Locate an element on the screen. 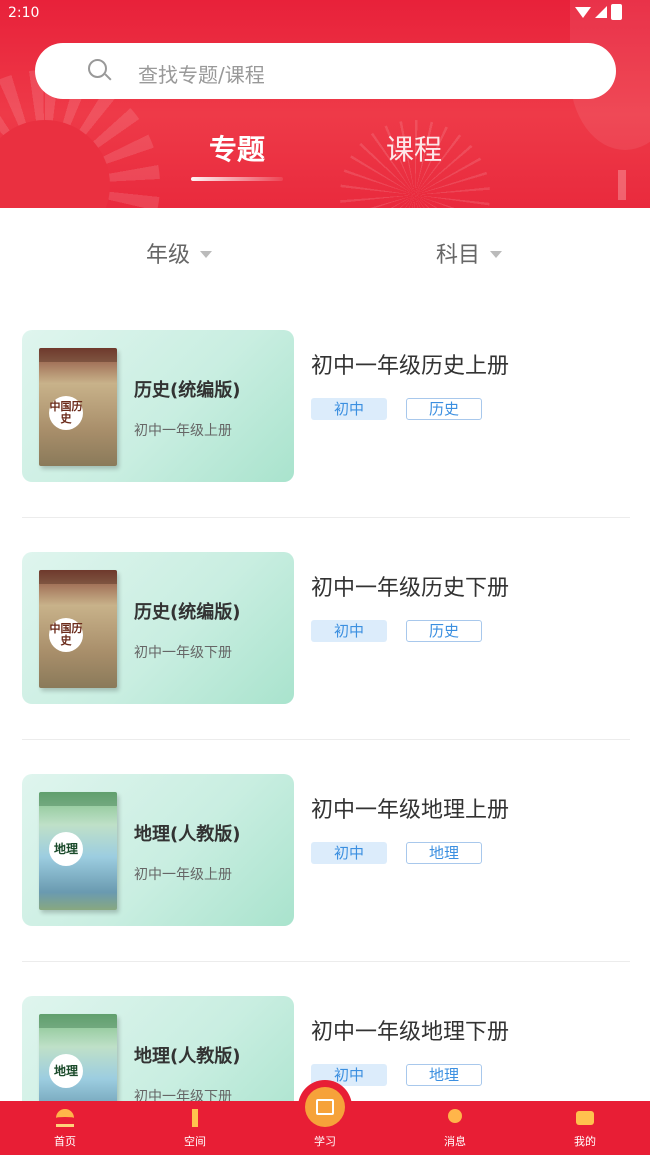  grade-filter-label: 年级 is located at coordinates (168, 255).